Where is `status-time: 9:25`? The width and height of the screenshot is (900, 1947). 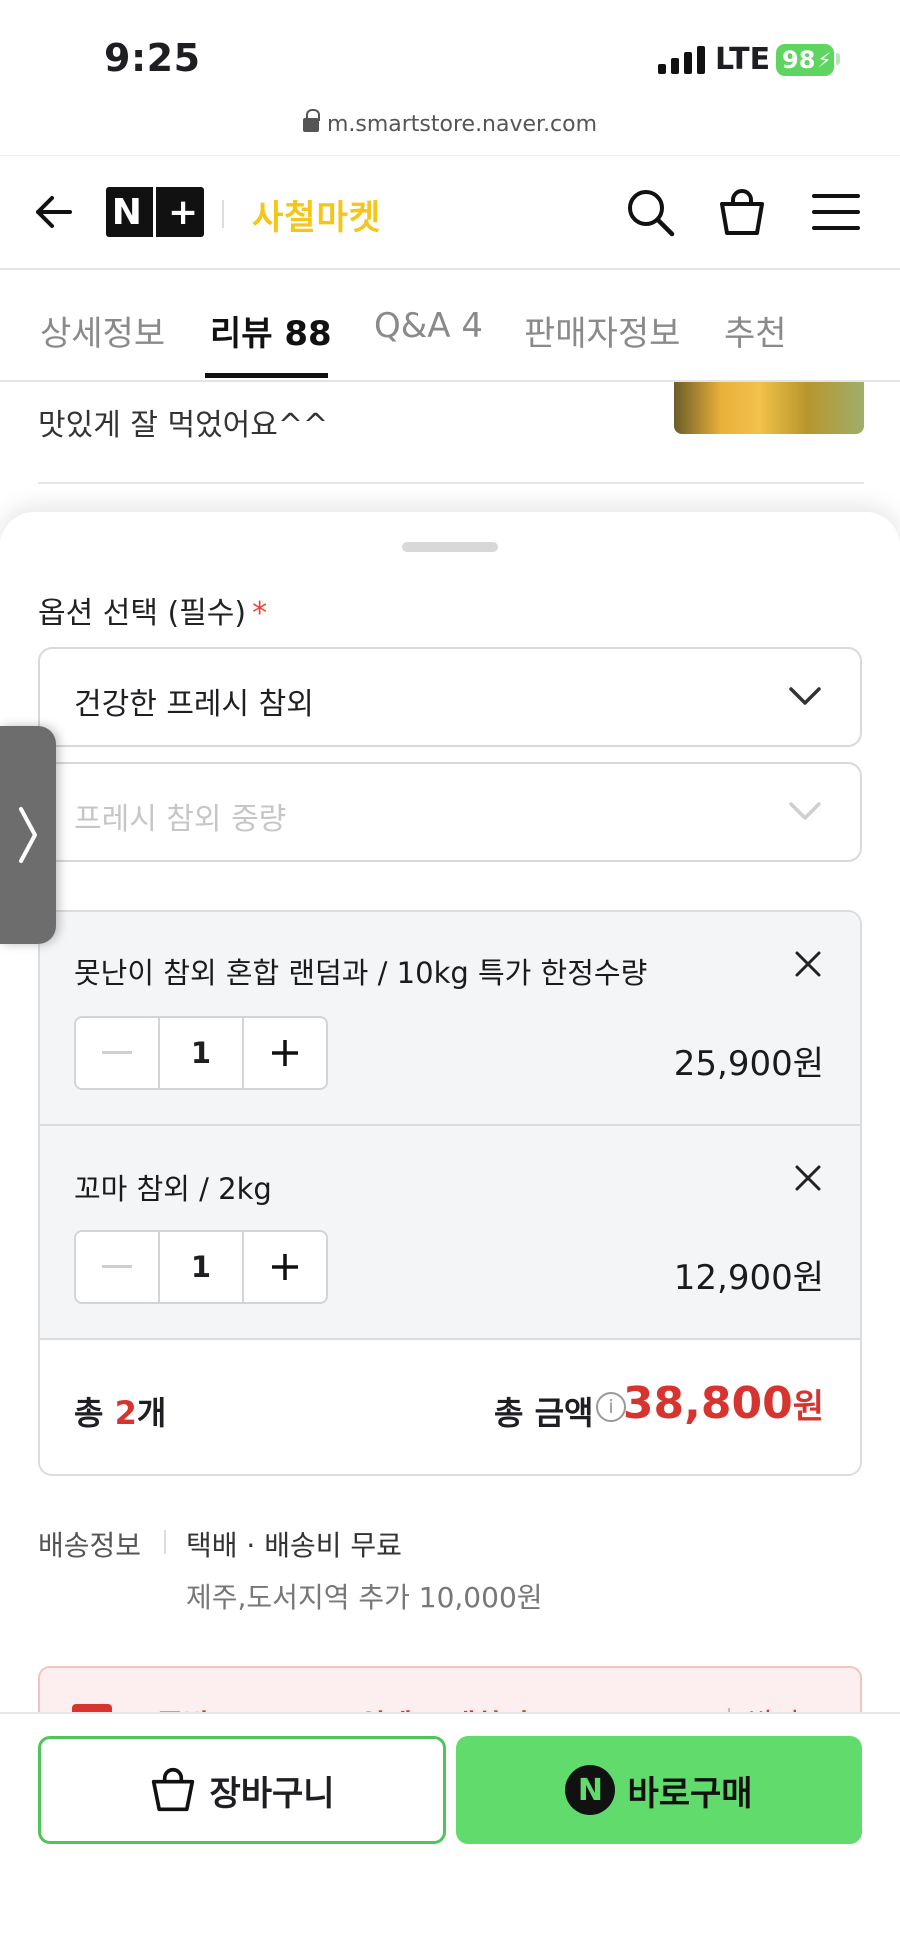
status-time: 9:25 is located at coordinates (152, 58).